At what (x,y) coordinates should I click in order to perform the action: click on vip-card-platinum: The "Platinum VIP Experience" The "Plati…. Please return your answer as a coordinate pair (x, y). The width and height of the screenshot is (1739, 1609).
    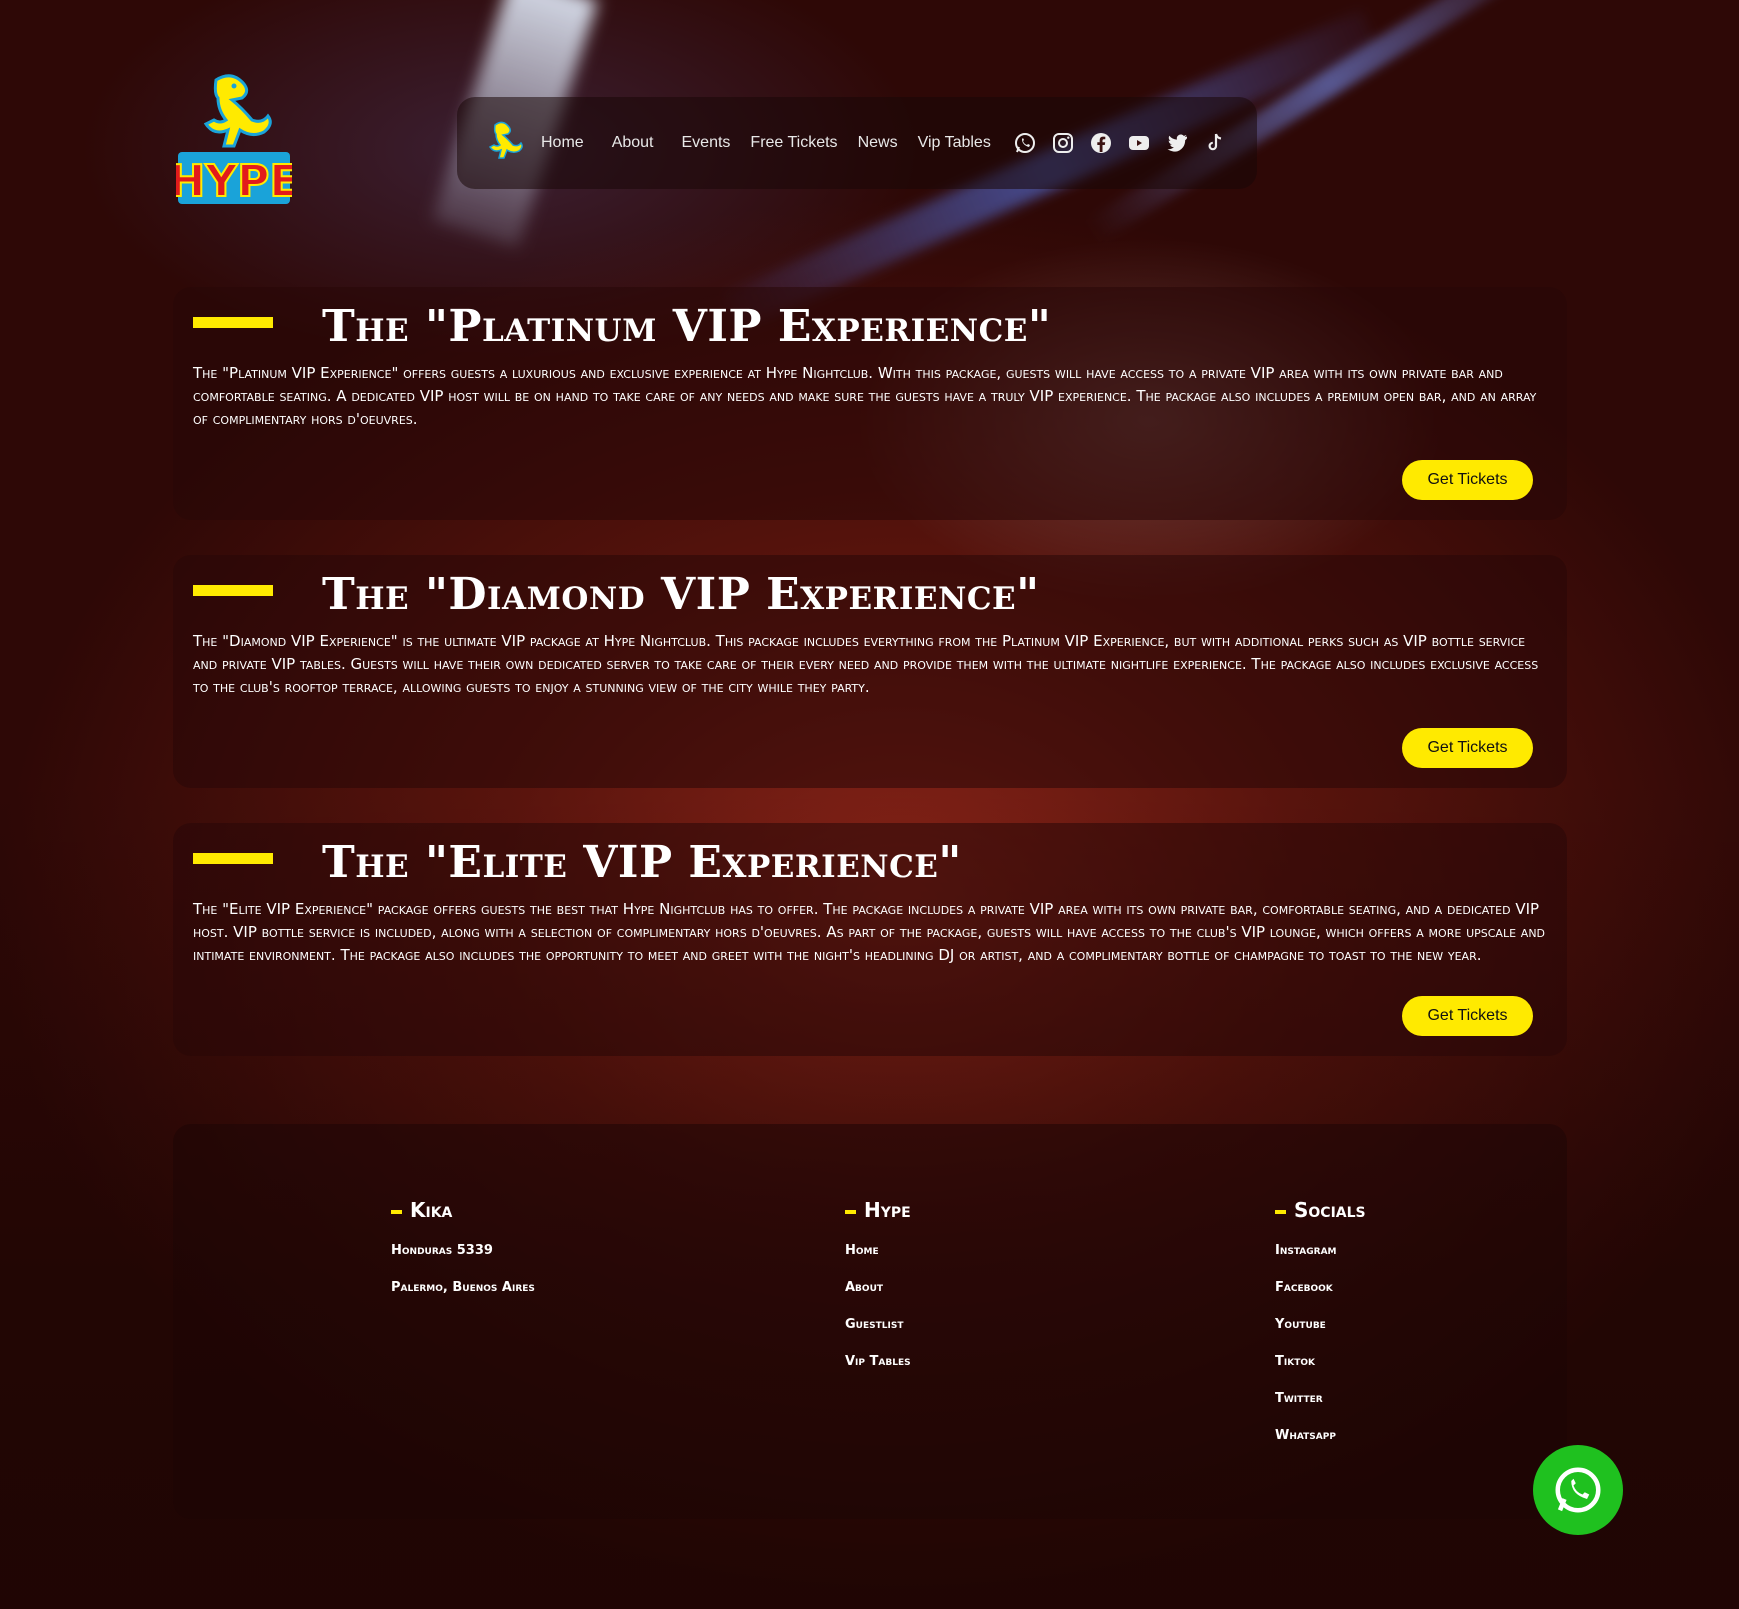
    Looking at the image, I should click on (870, 403).